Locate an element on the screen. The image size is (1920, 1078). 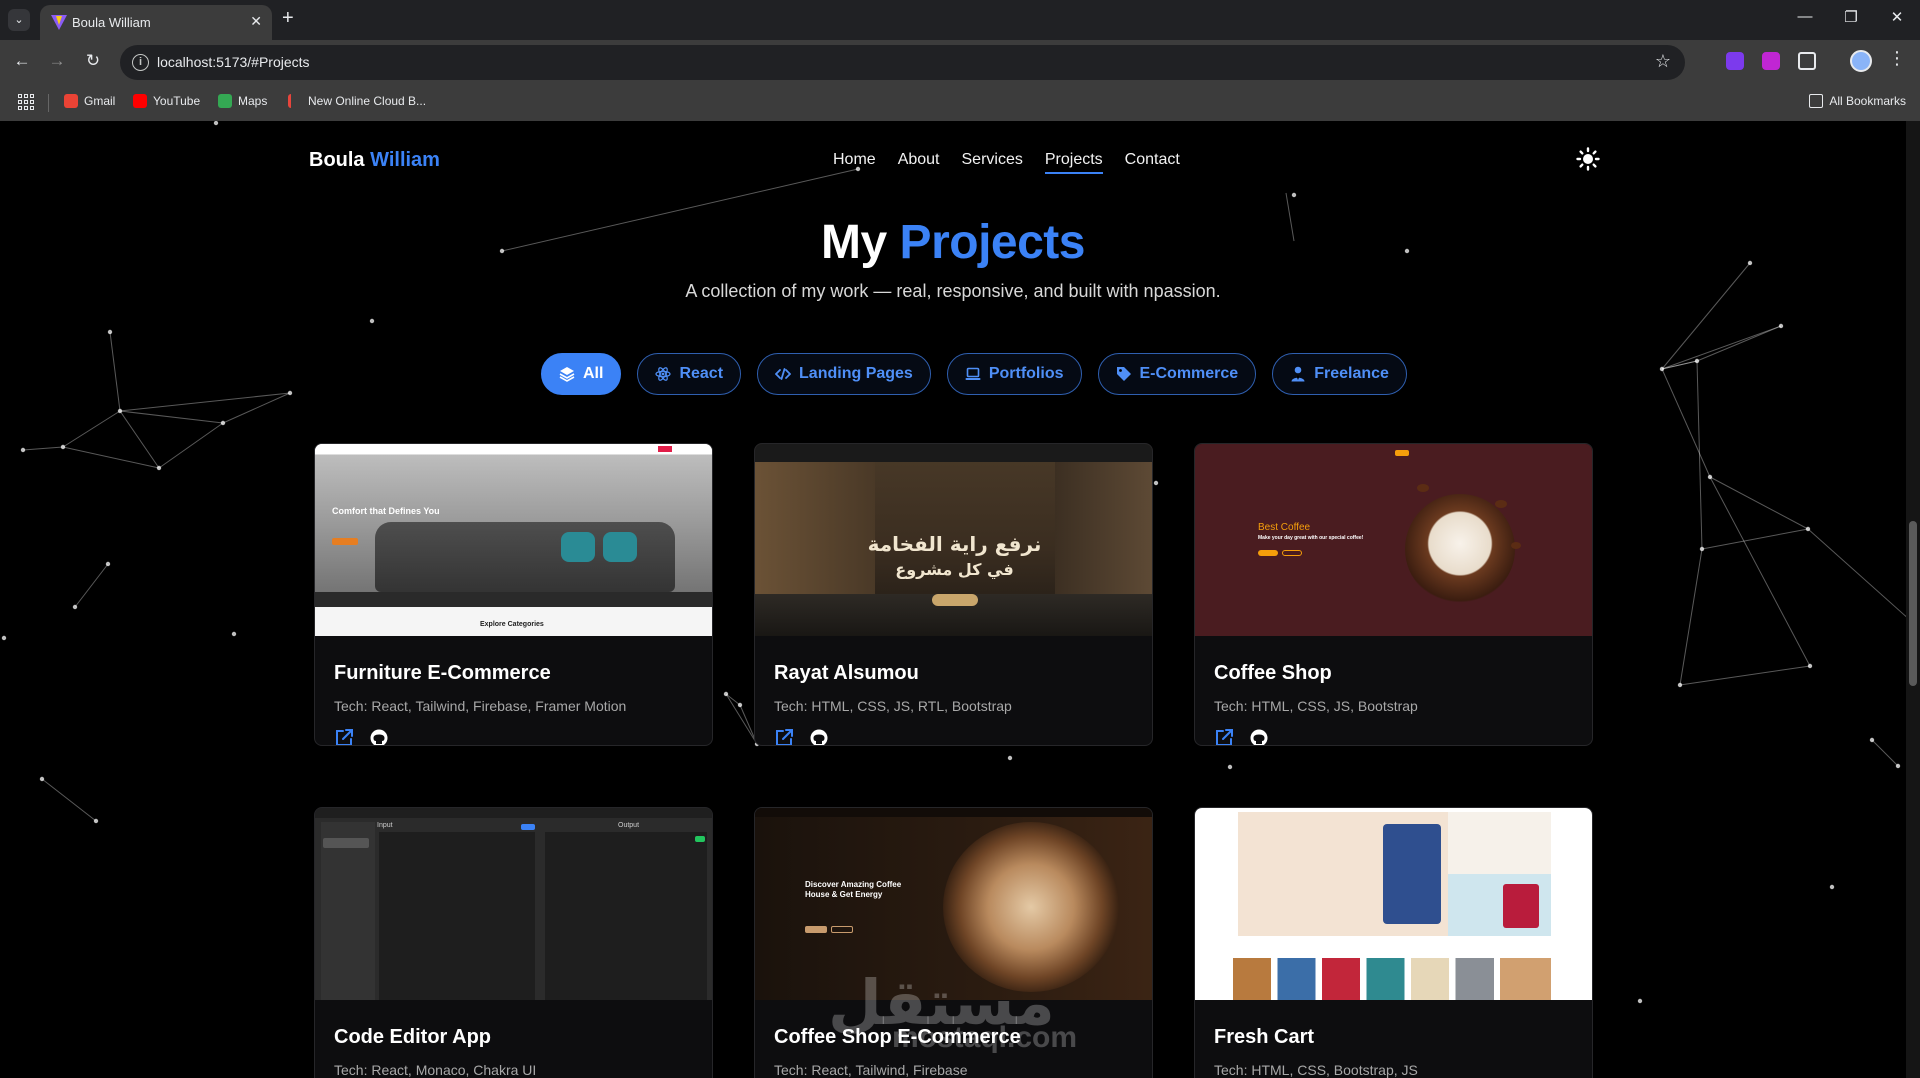
maps-icon is located at coordinates (225, 101).